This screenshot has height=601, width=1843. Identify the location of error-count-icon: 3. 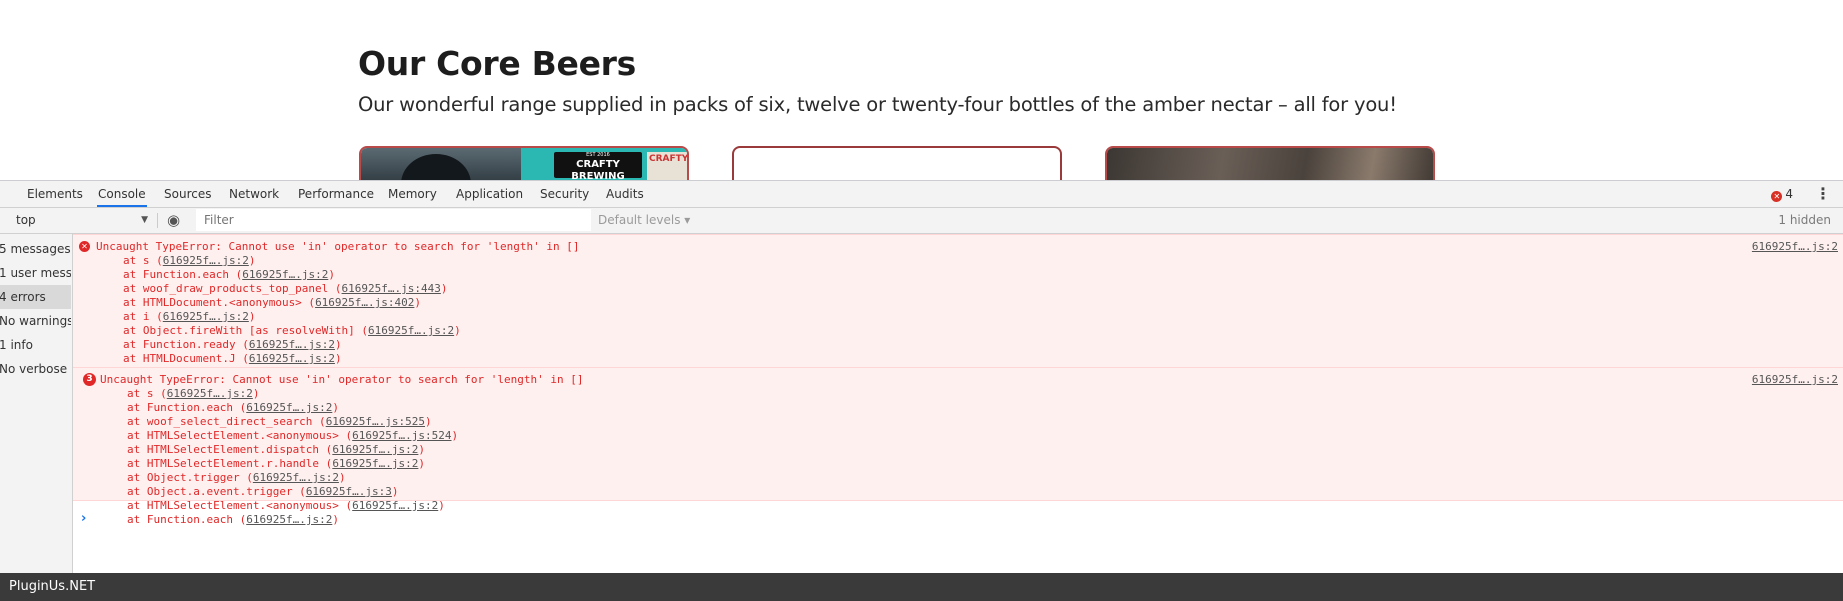
(89, 379).